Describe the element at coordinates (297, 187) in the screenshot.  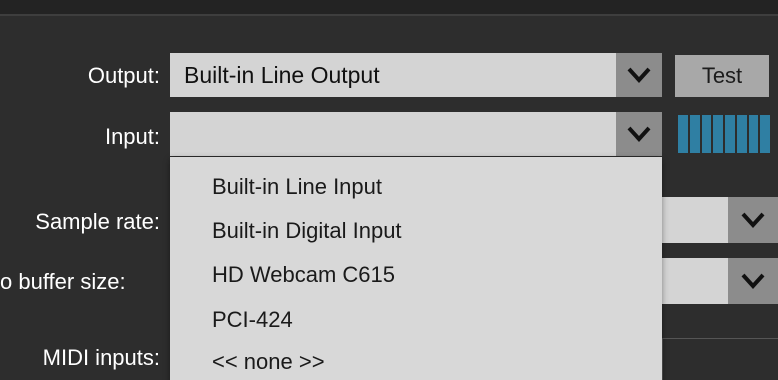
I see `dropdown-option: Built-in Line Input` at that location.